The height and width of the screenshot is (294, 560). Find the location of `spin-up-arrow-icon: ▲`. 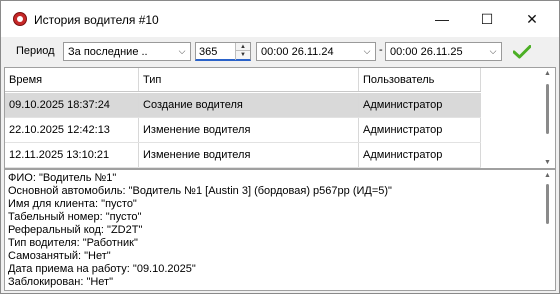

spin-up-arrow-icon: ▲ is located at coordinates (243, 47).